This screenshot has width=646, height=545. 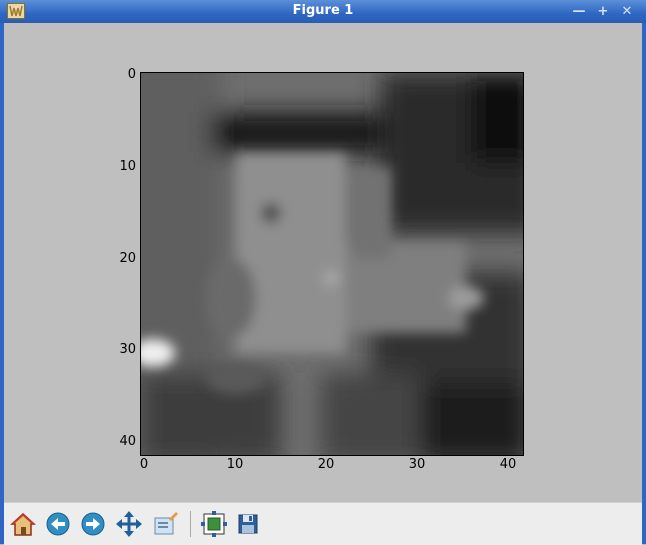 What do you see at coordinates (508, 464) in the screenshot?
I see `x-tick-label: 40` at bounding box center [508, 464].